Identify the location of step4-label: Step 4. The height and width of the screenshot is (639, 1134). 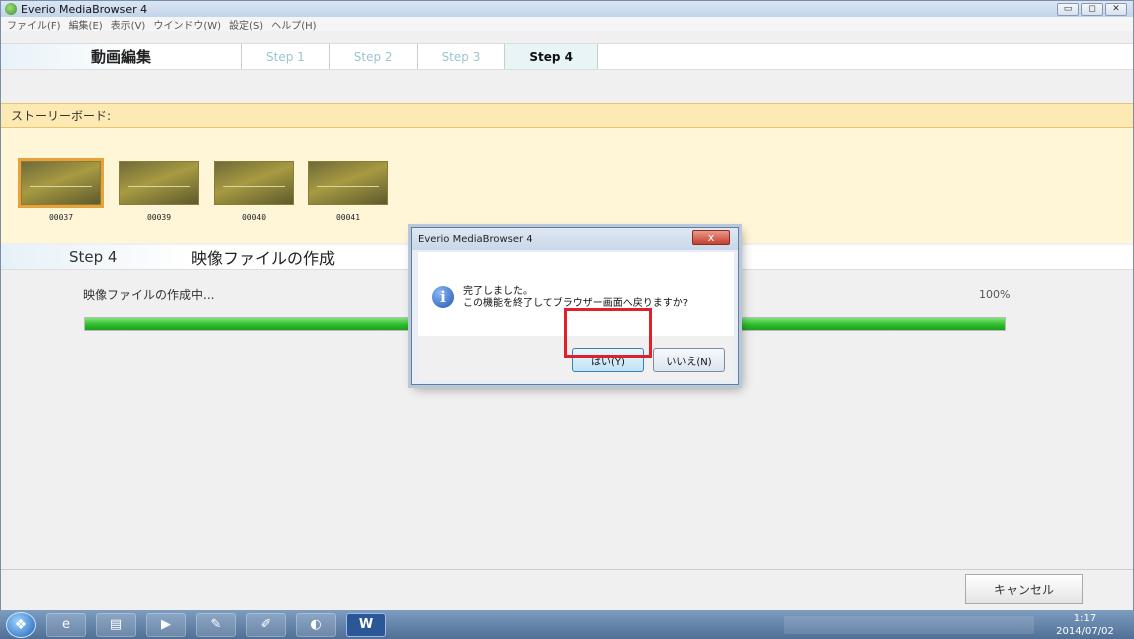
(96, 257).